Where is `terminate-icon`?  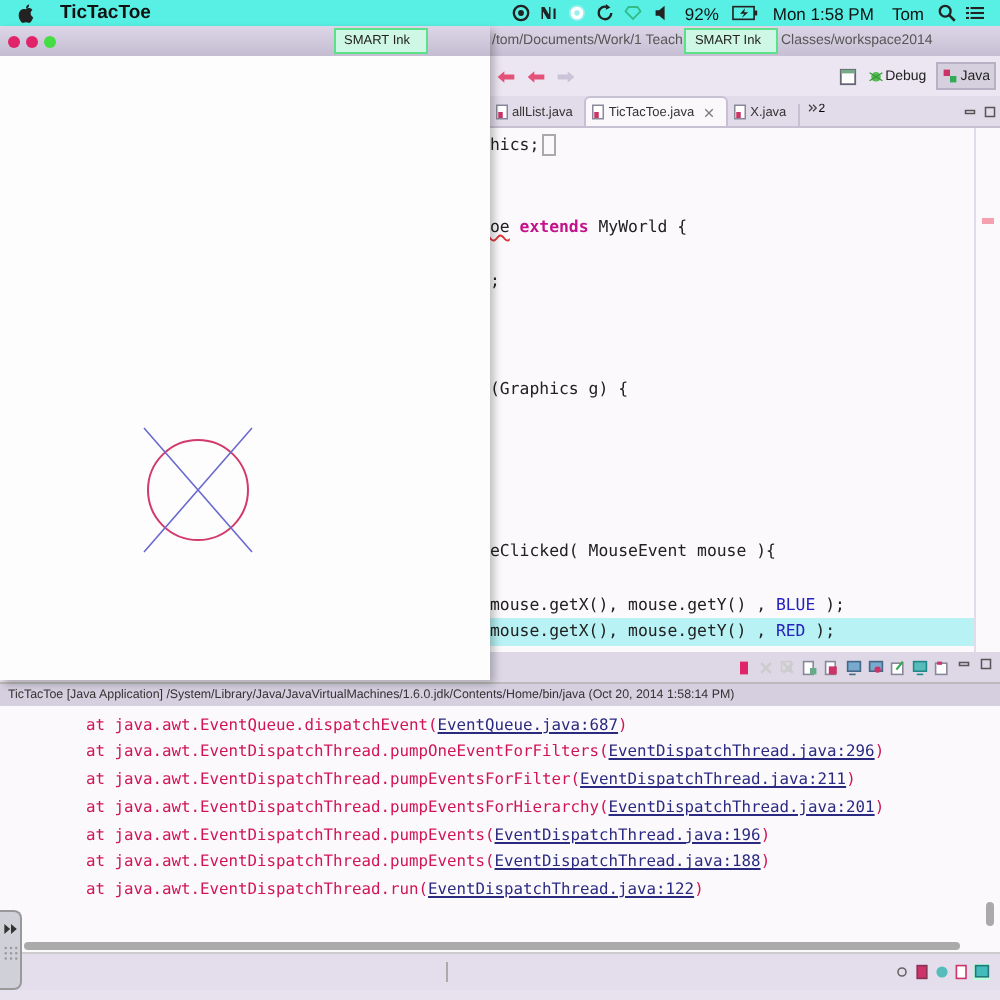
terminate-icon is located at coordinates (744, 667).